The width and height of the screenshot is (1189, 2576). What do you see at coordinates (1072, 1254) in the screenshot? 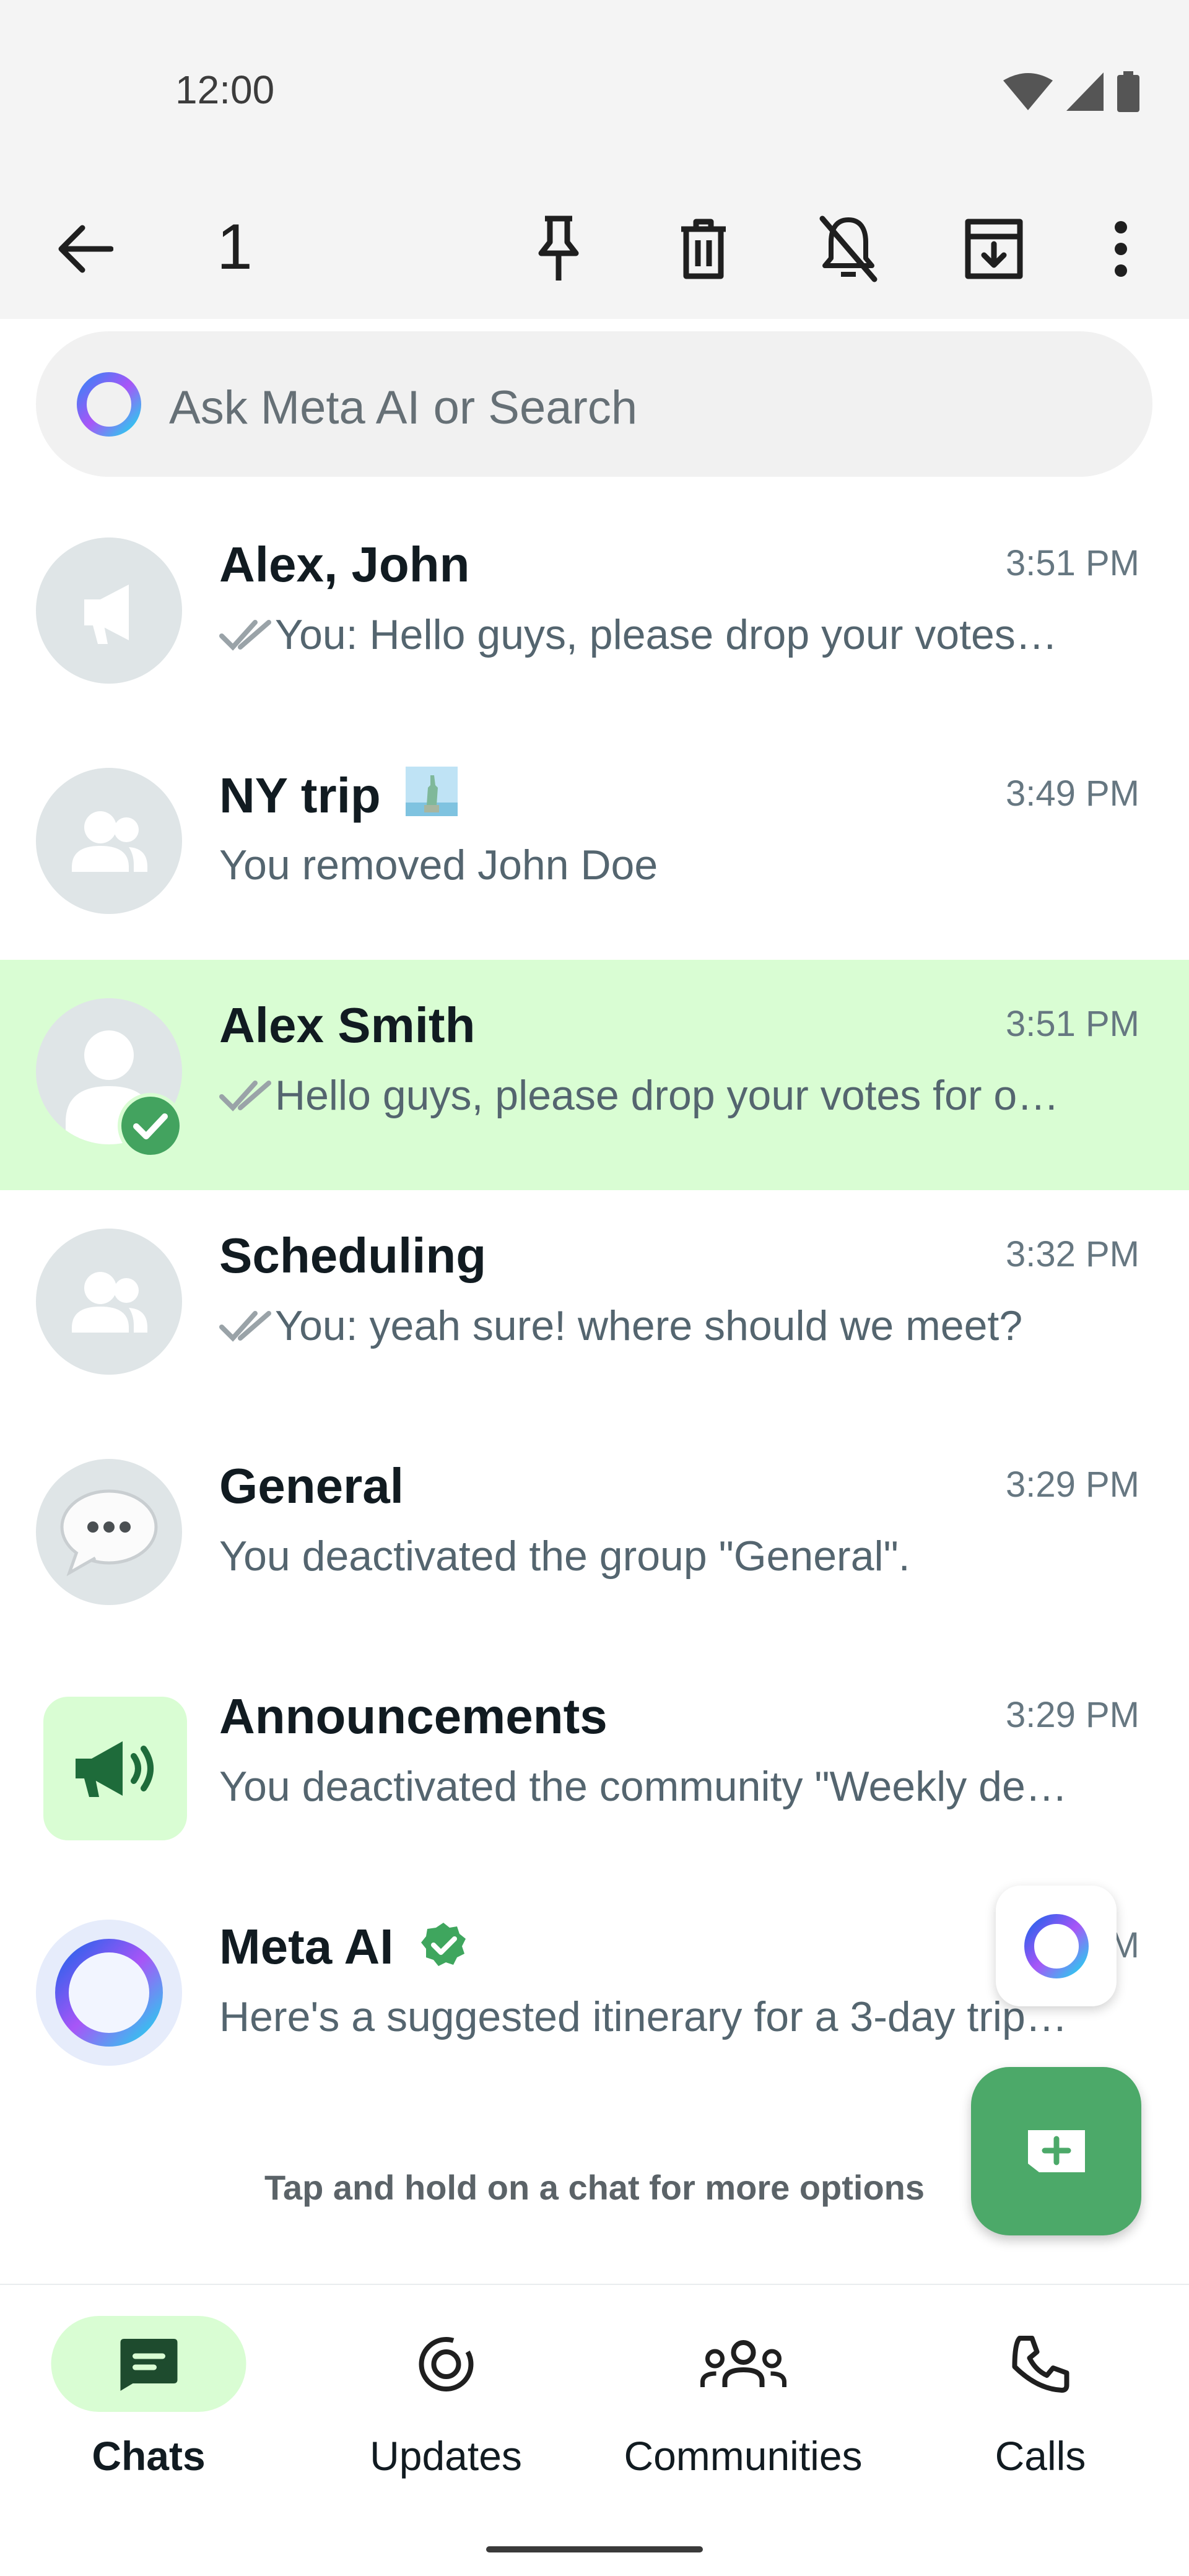
I see `chat-time: 3:32 PM` at bounding box center [1072, 1254].